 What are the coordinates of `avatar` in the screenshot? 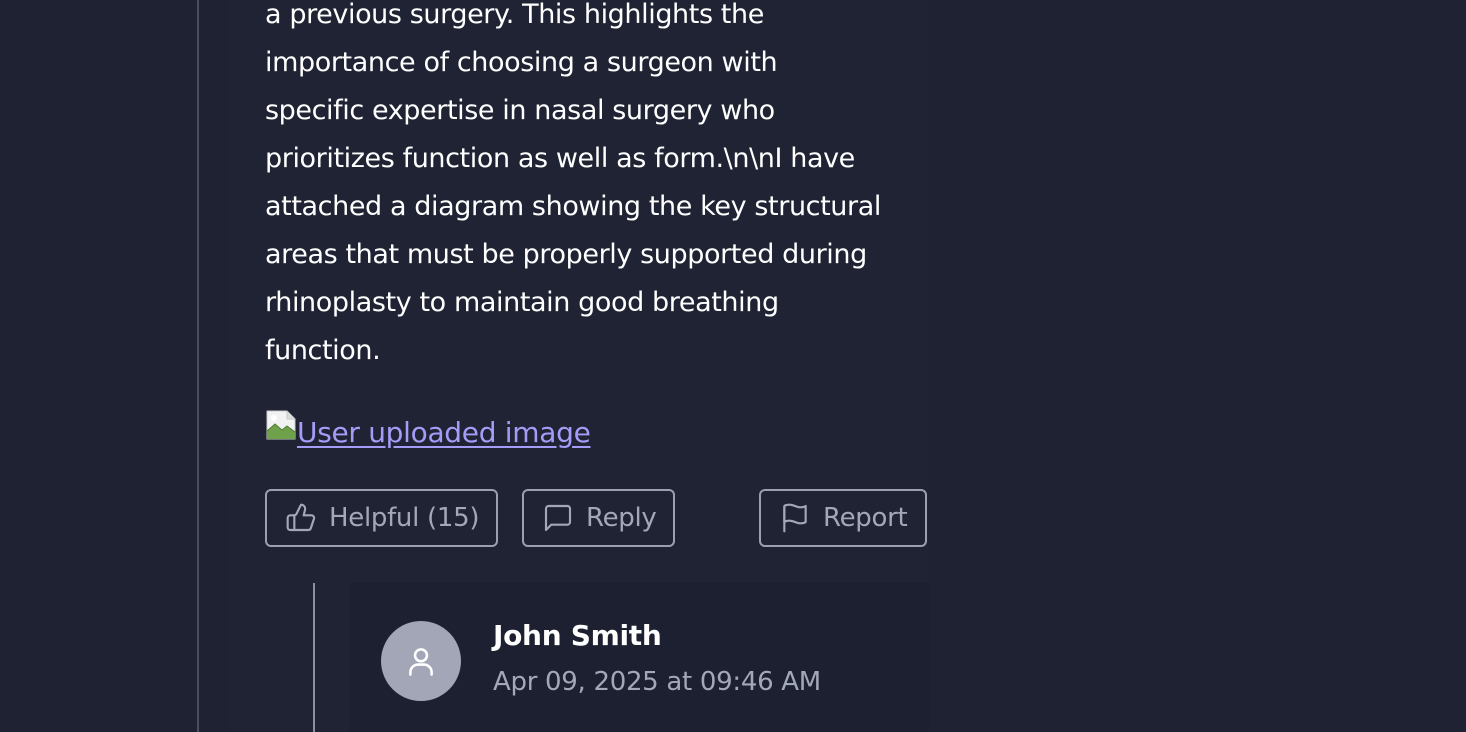 It's located at (421, 661).